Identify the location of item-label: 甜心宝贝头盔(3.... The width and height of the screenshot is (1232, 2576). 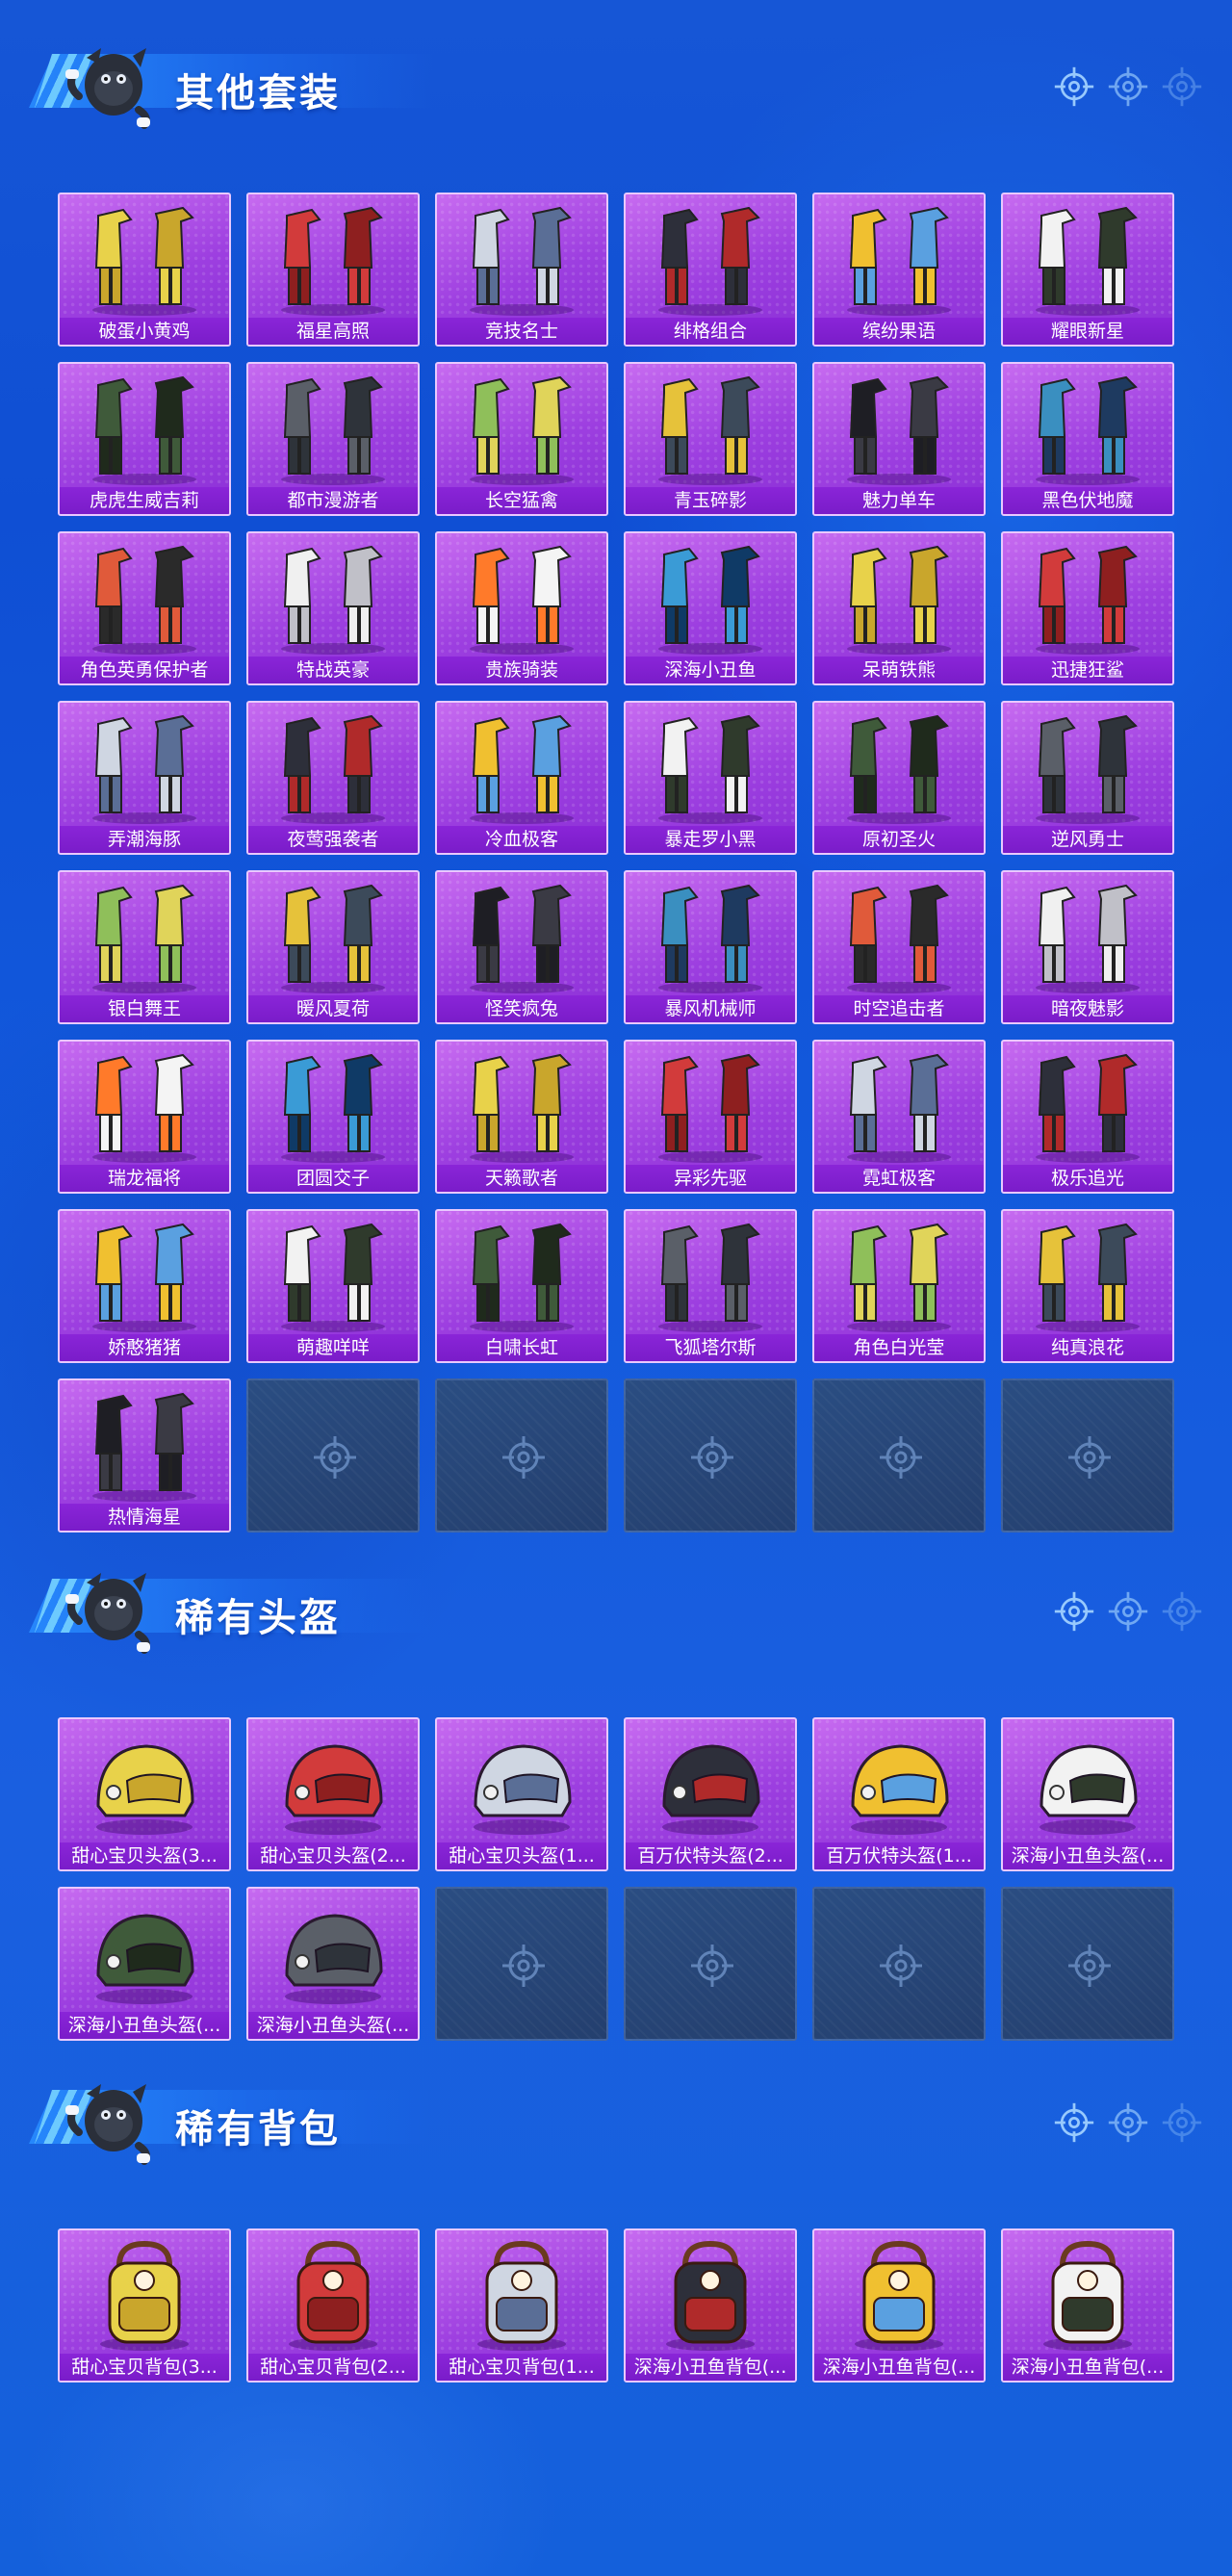
(144, 1856).